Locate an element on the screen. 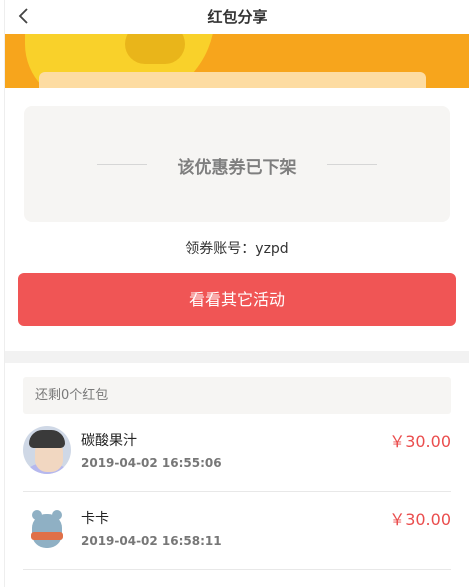 The height and width of the screenshot is (587, 469). record-name: 碳酸果汁 is located at coordinates (109, 441).